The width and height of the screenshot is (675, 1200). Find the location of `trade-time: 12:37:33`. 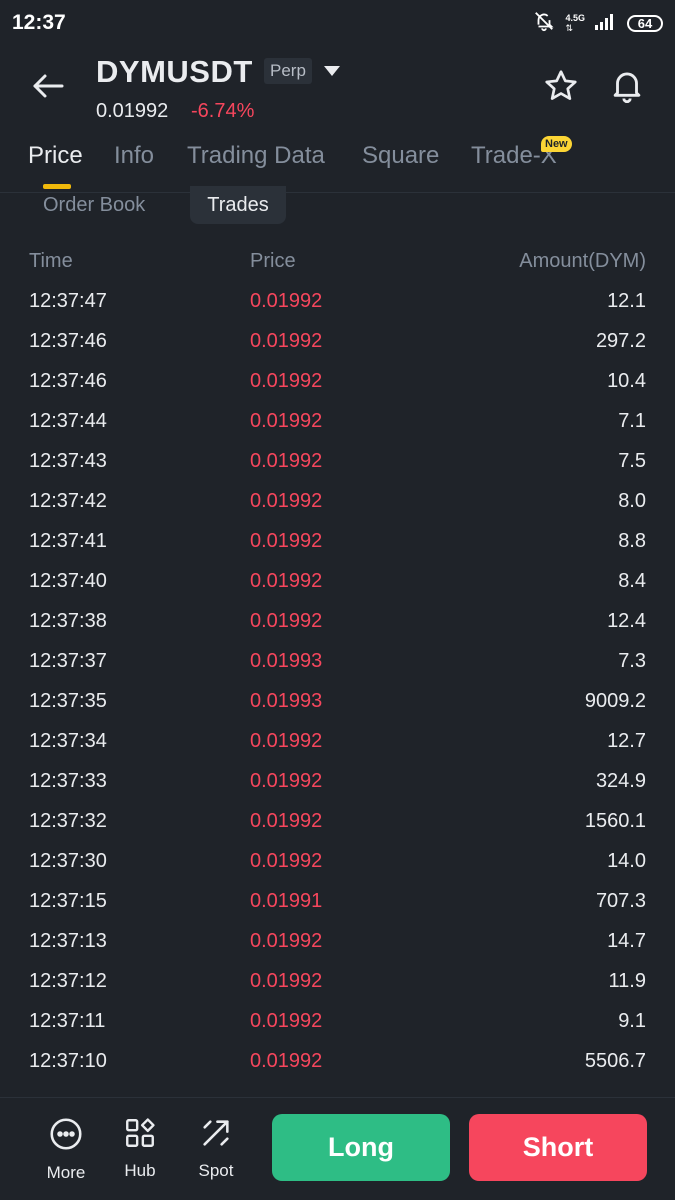

trade-time: 12:37:33 is located at coordinates (68, 781).